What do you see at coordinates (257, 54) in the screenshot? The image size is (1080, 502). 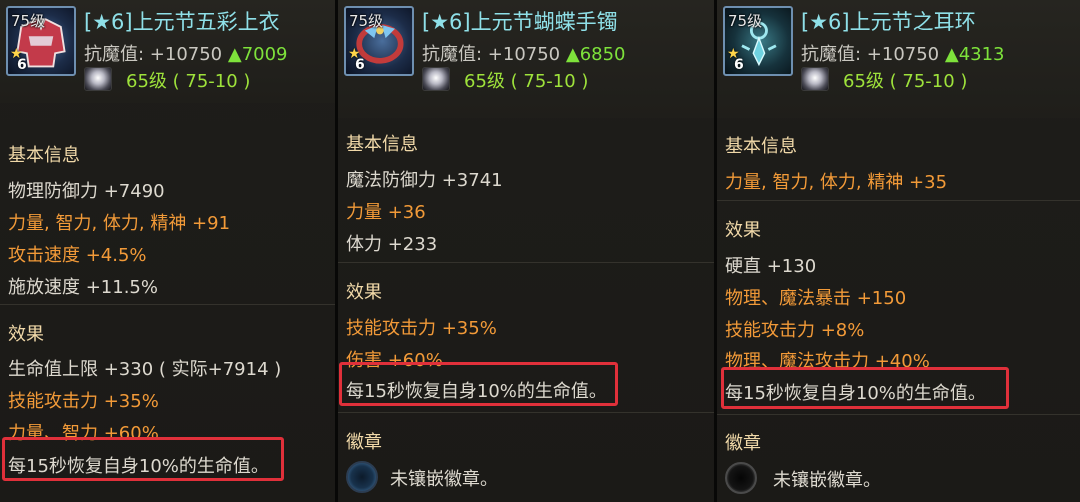 I see `resist-delta: ▲7009` at bounding box center [257, 54].